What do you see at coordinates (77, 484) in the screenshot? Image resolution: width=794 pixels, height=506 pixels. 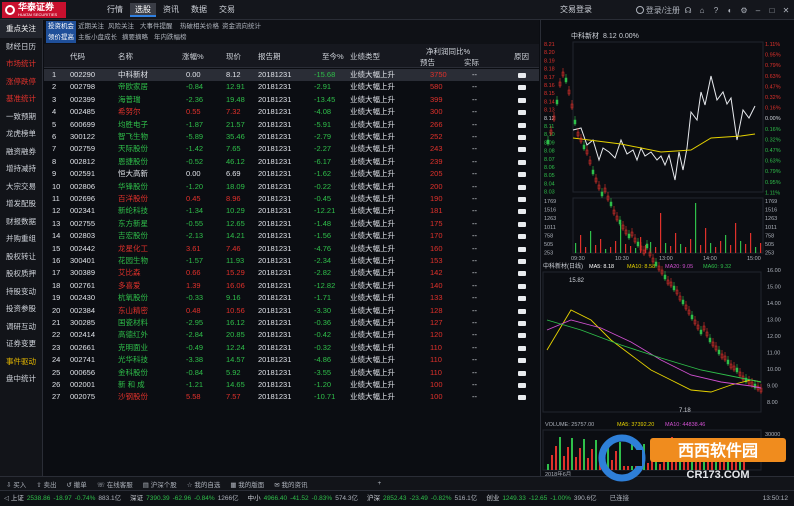 I see `cancel-order-button: ↺ 撤单` at bounding box center [77, 484].